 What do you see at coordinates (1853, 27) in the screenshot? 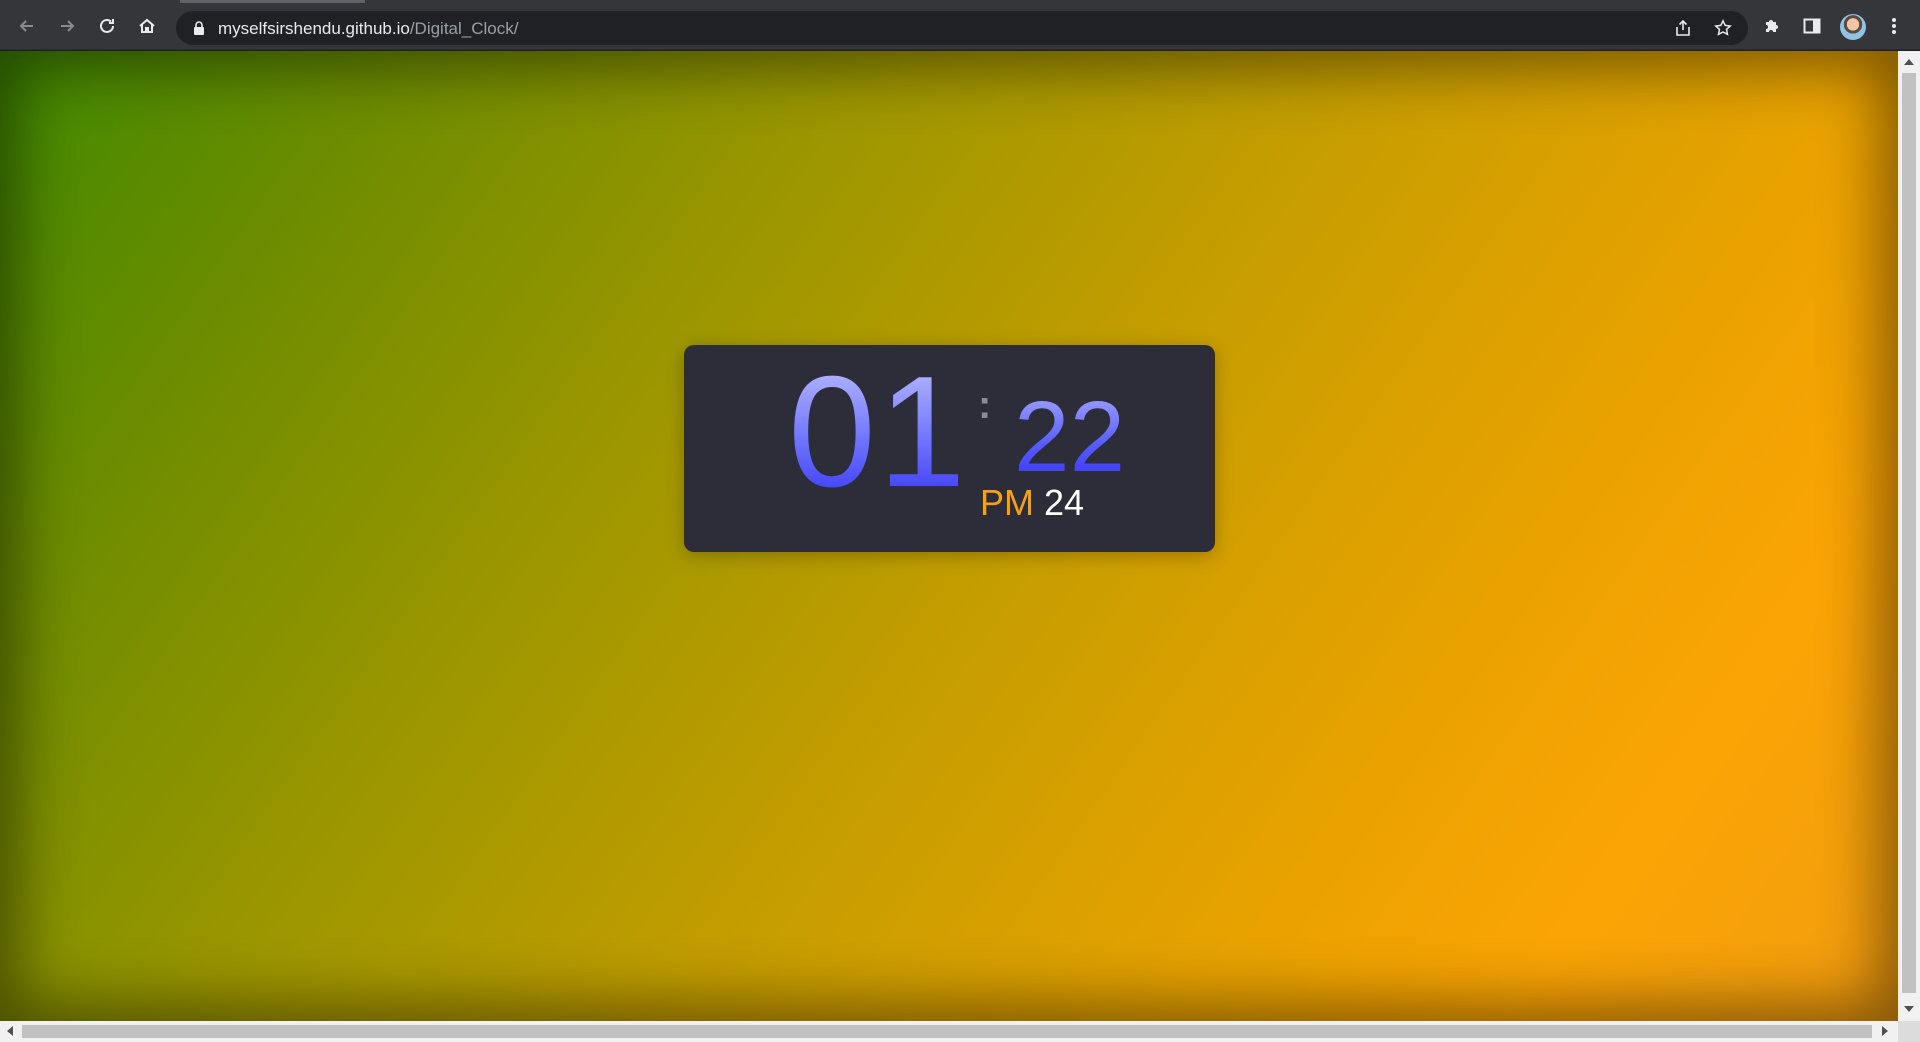
I see `profile-avatar` at bounding box center [1853, 27].